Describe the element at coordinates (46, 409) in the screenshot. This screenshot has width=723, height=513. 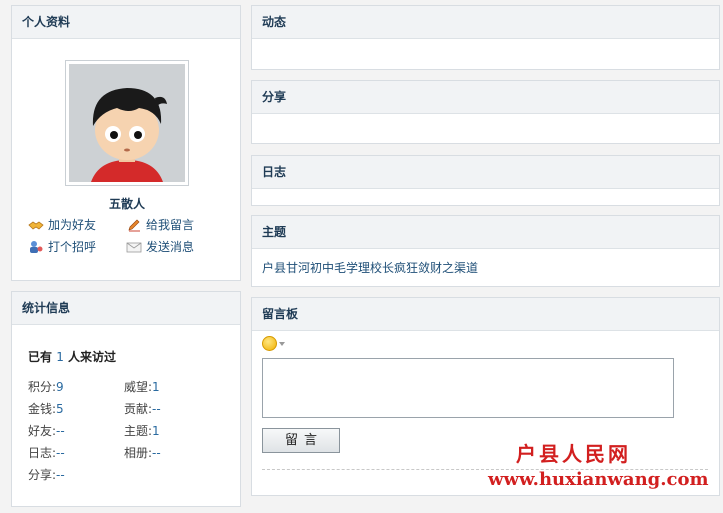
I see `stat-money: 金钱:5` at that location.